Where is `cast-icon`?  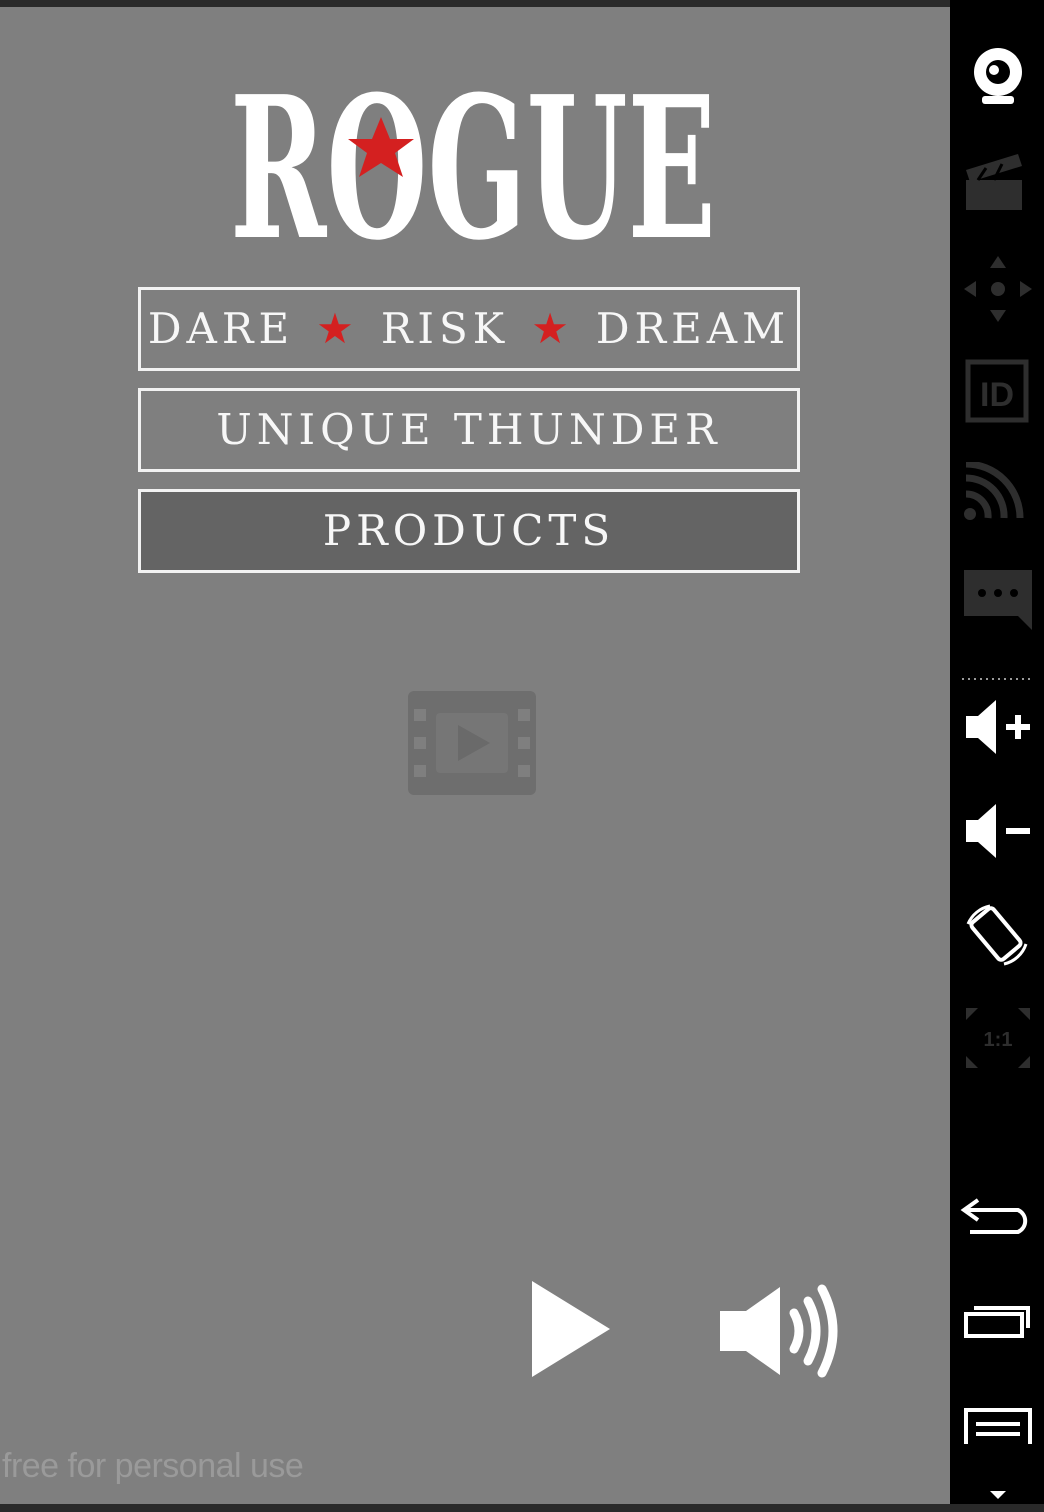 cast-icon is located at coordinates (998, 492).